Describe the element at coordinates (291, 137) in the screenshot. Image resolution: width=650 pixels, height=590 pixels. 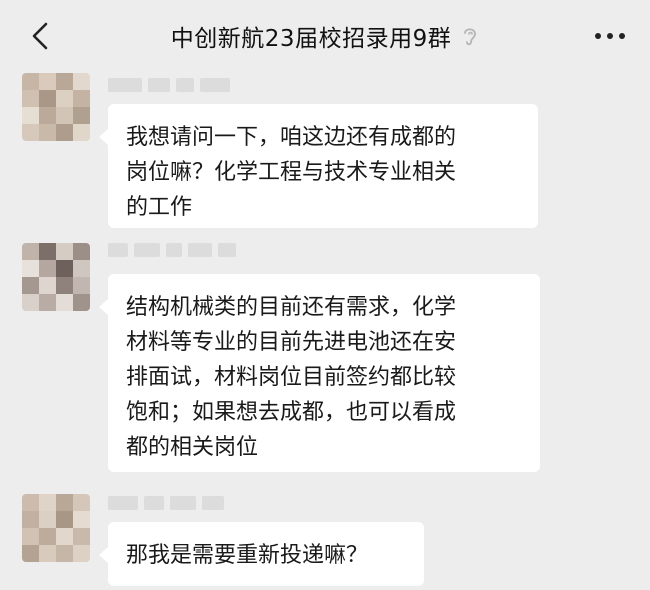
I see `message-line: 我想请问一下，咱这边还有成都的` at that location.